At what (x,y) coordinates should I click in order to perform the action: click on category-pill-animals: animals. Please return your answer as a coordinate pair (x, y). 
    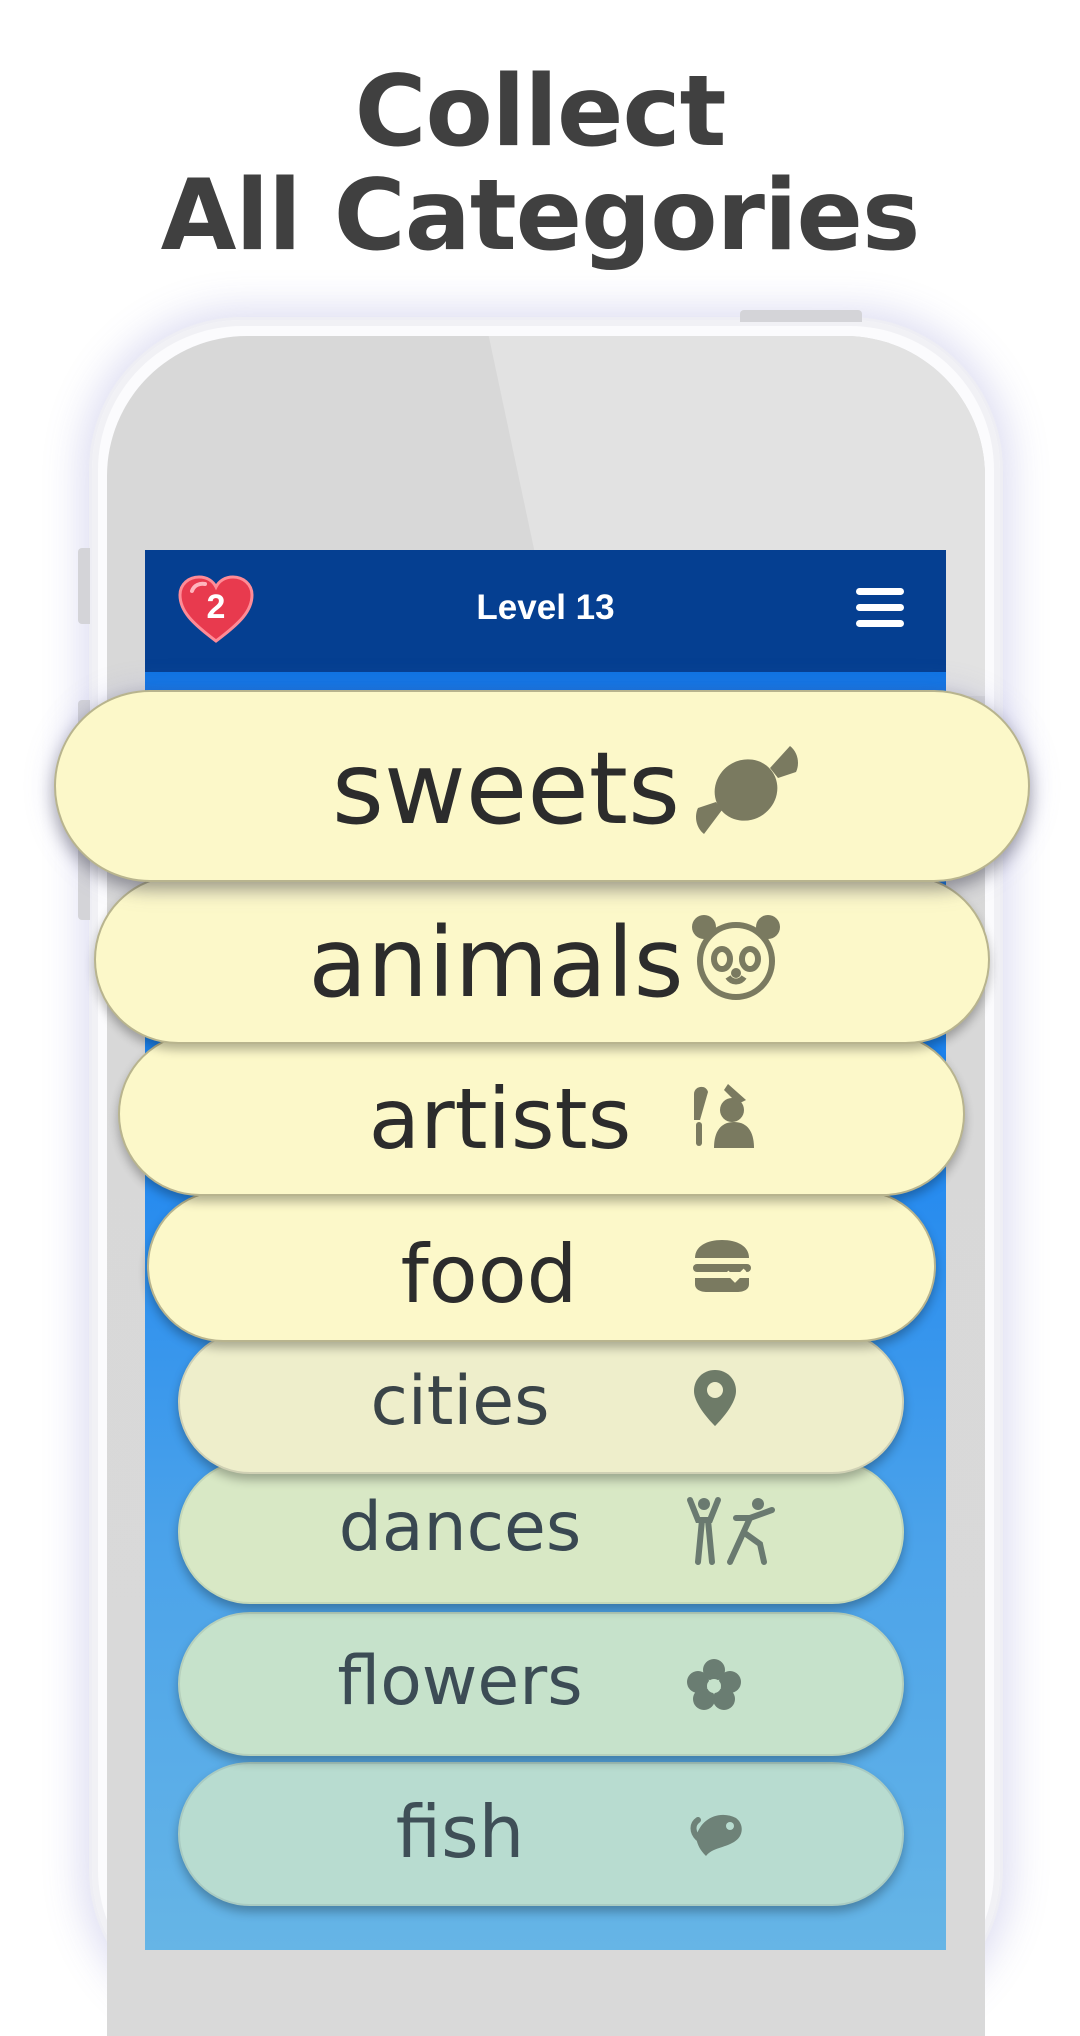
    Looking at the image, I should click on (542, 959).